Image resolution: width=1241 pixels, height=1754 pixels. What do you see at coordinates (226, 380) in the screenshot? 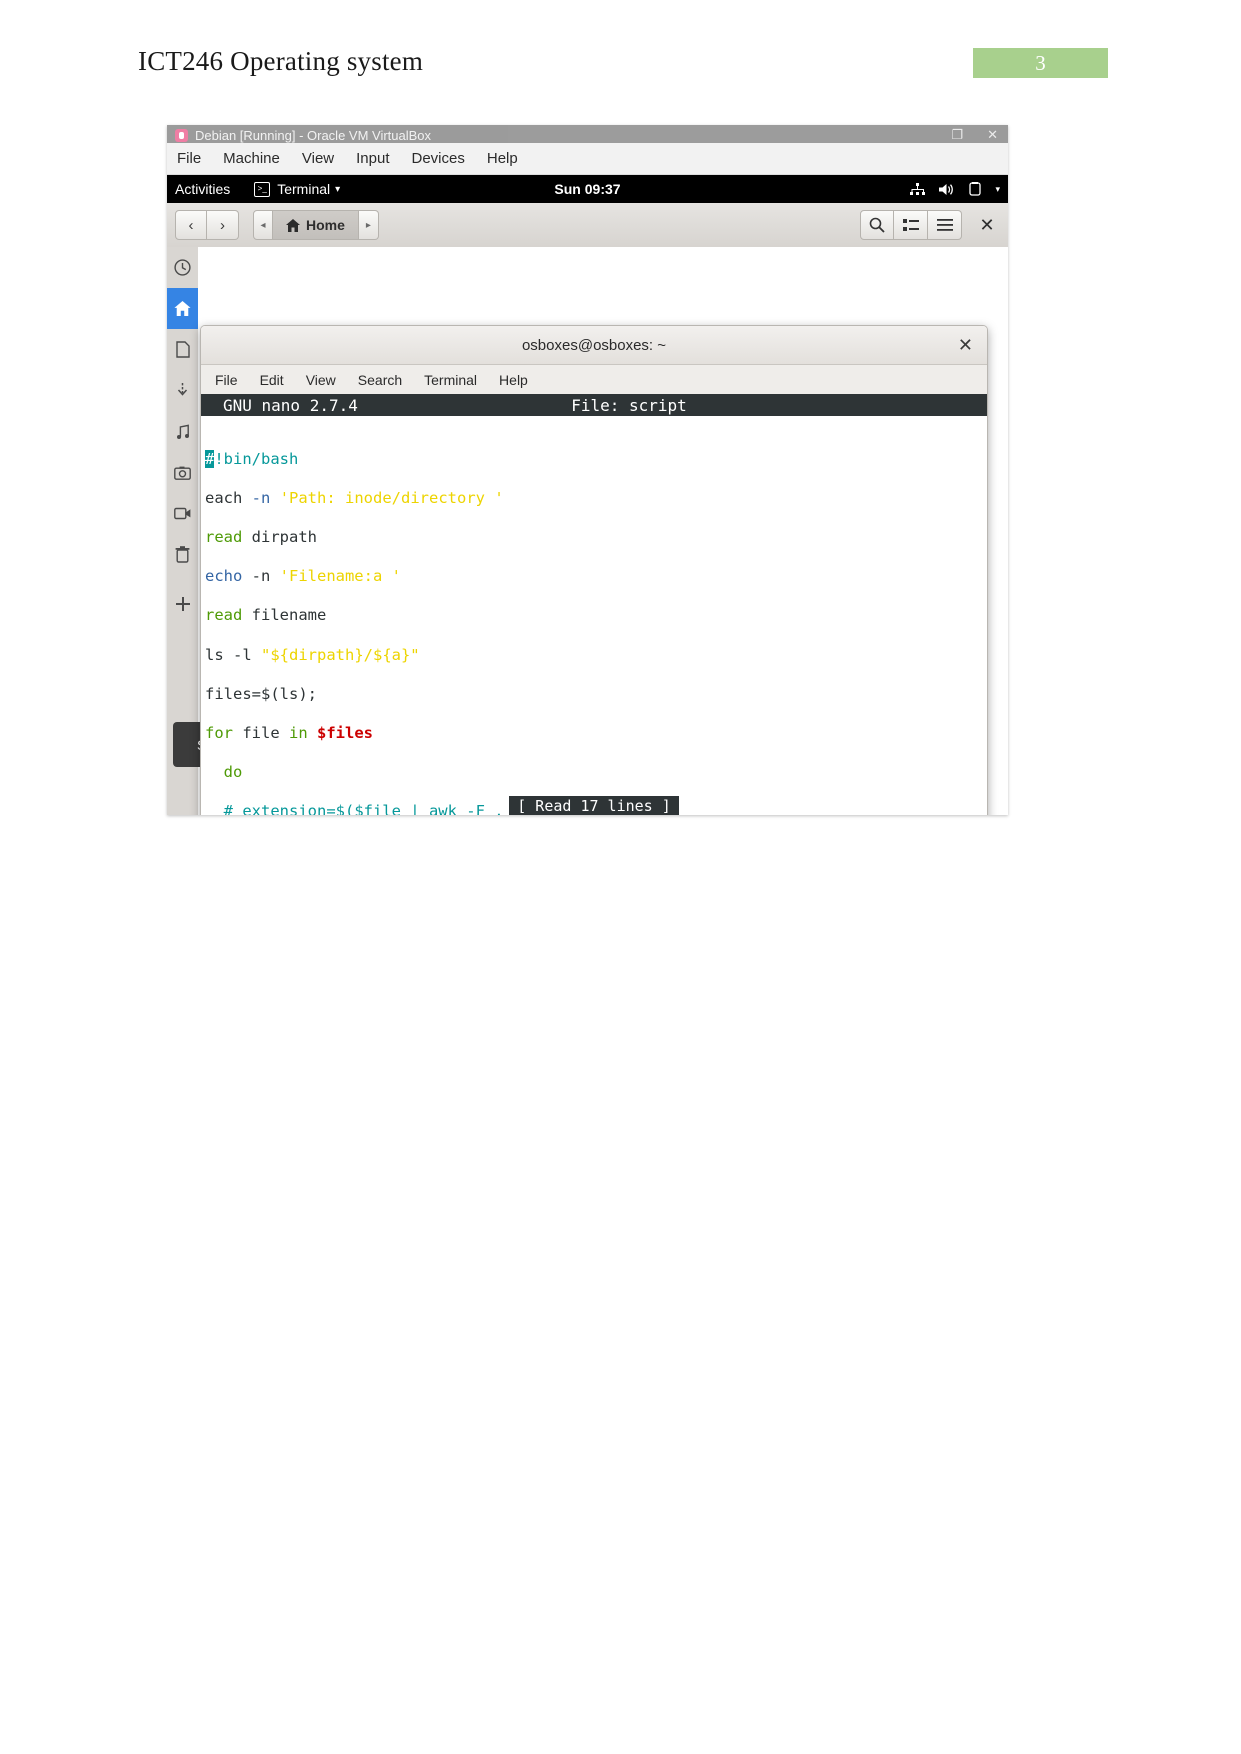
I see `terminal-menu-file: File` at bounding box center [226, 380].